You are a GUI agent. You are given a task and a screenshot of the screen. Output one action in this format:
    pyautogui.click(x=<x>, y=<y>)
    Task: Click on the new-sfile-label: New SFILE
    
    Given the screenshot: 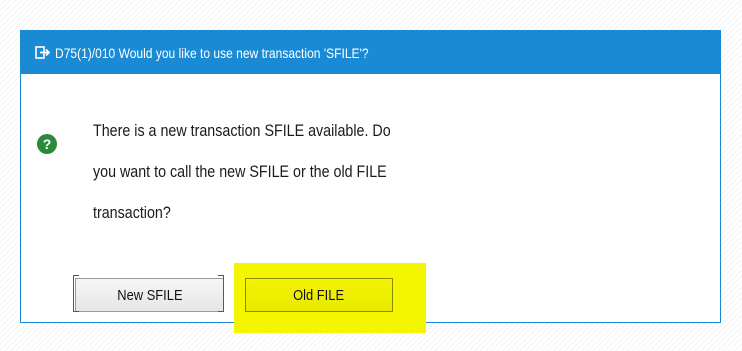 What is the action you would take?
    pyautogui.click(x=149, y=295)
    